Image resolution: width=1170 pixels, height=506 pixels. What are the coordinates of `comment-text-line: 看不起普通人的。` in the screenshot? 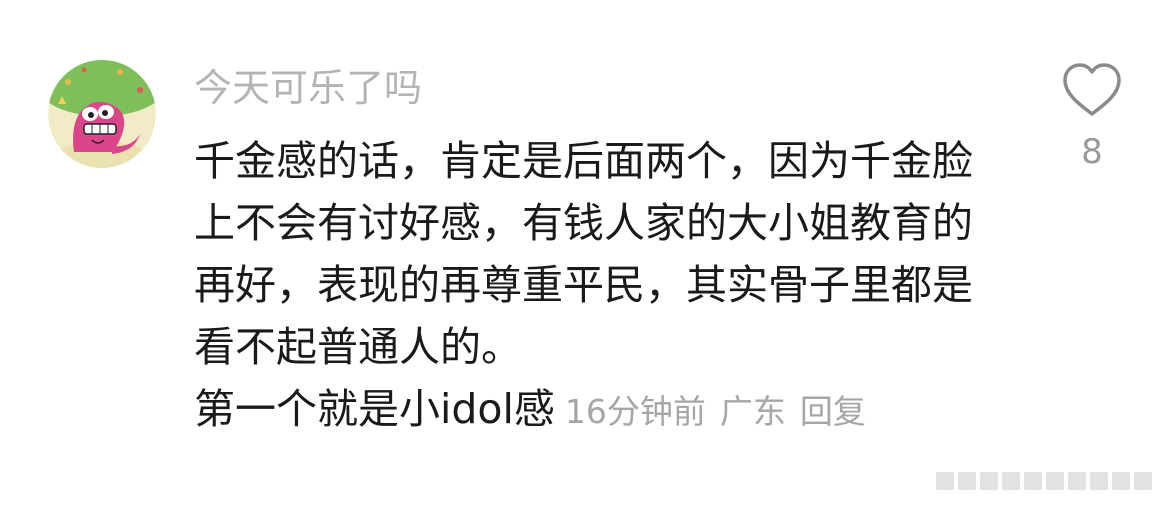 It's located at (358, 347).